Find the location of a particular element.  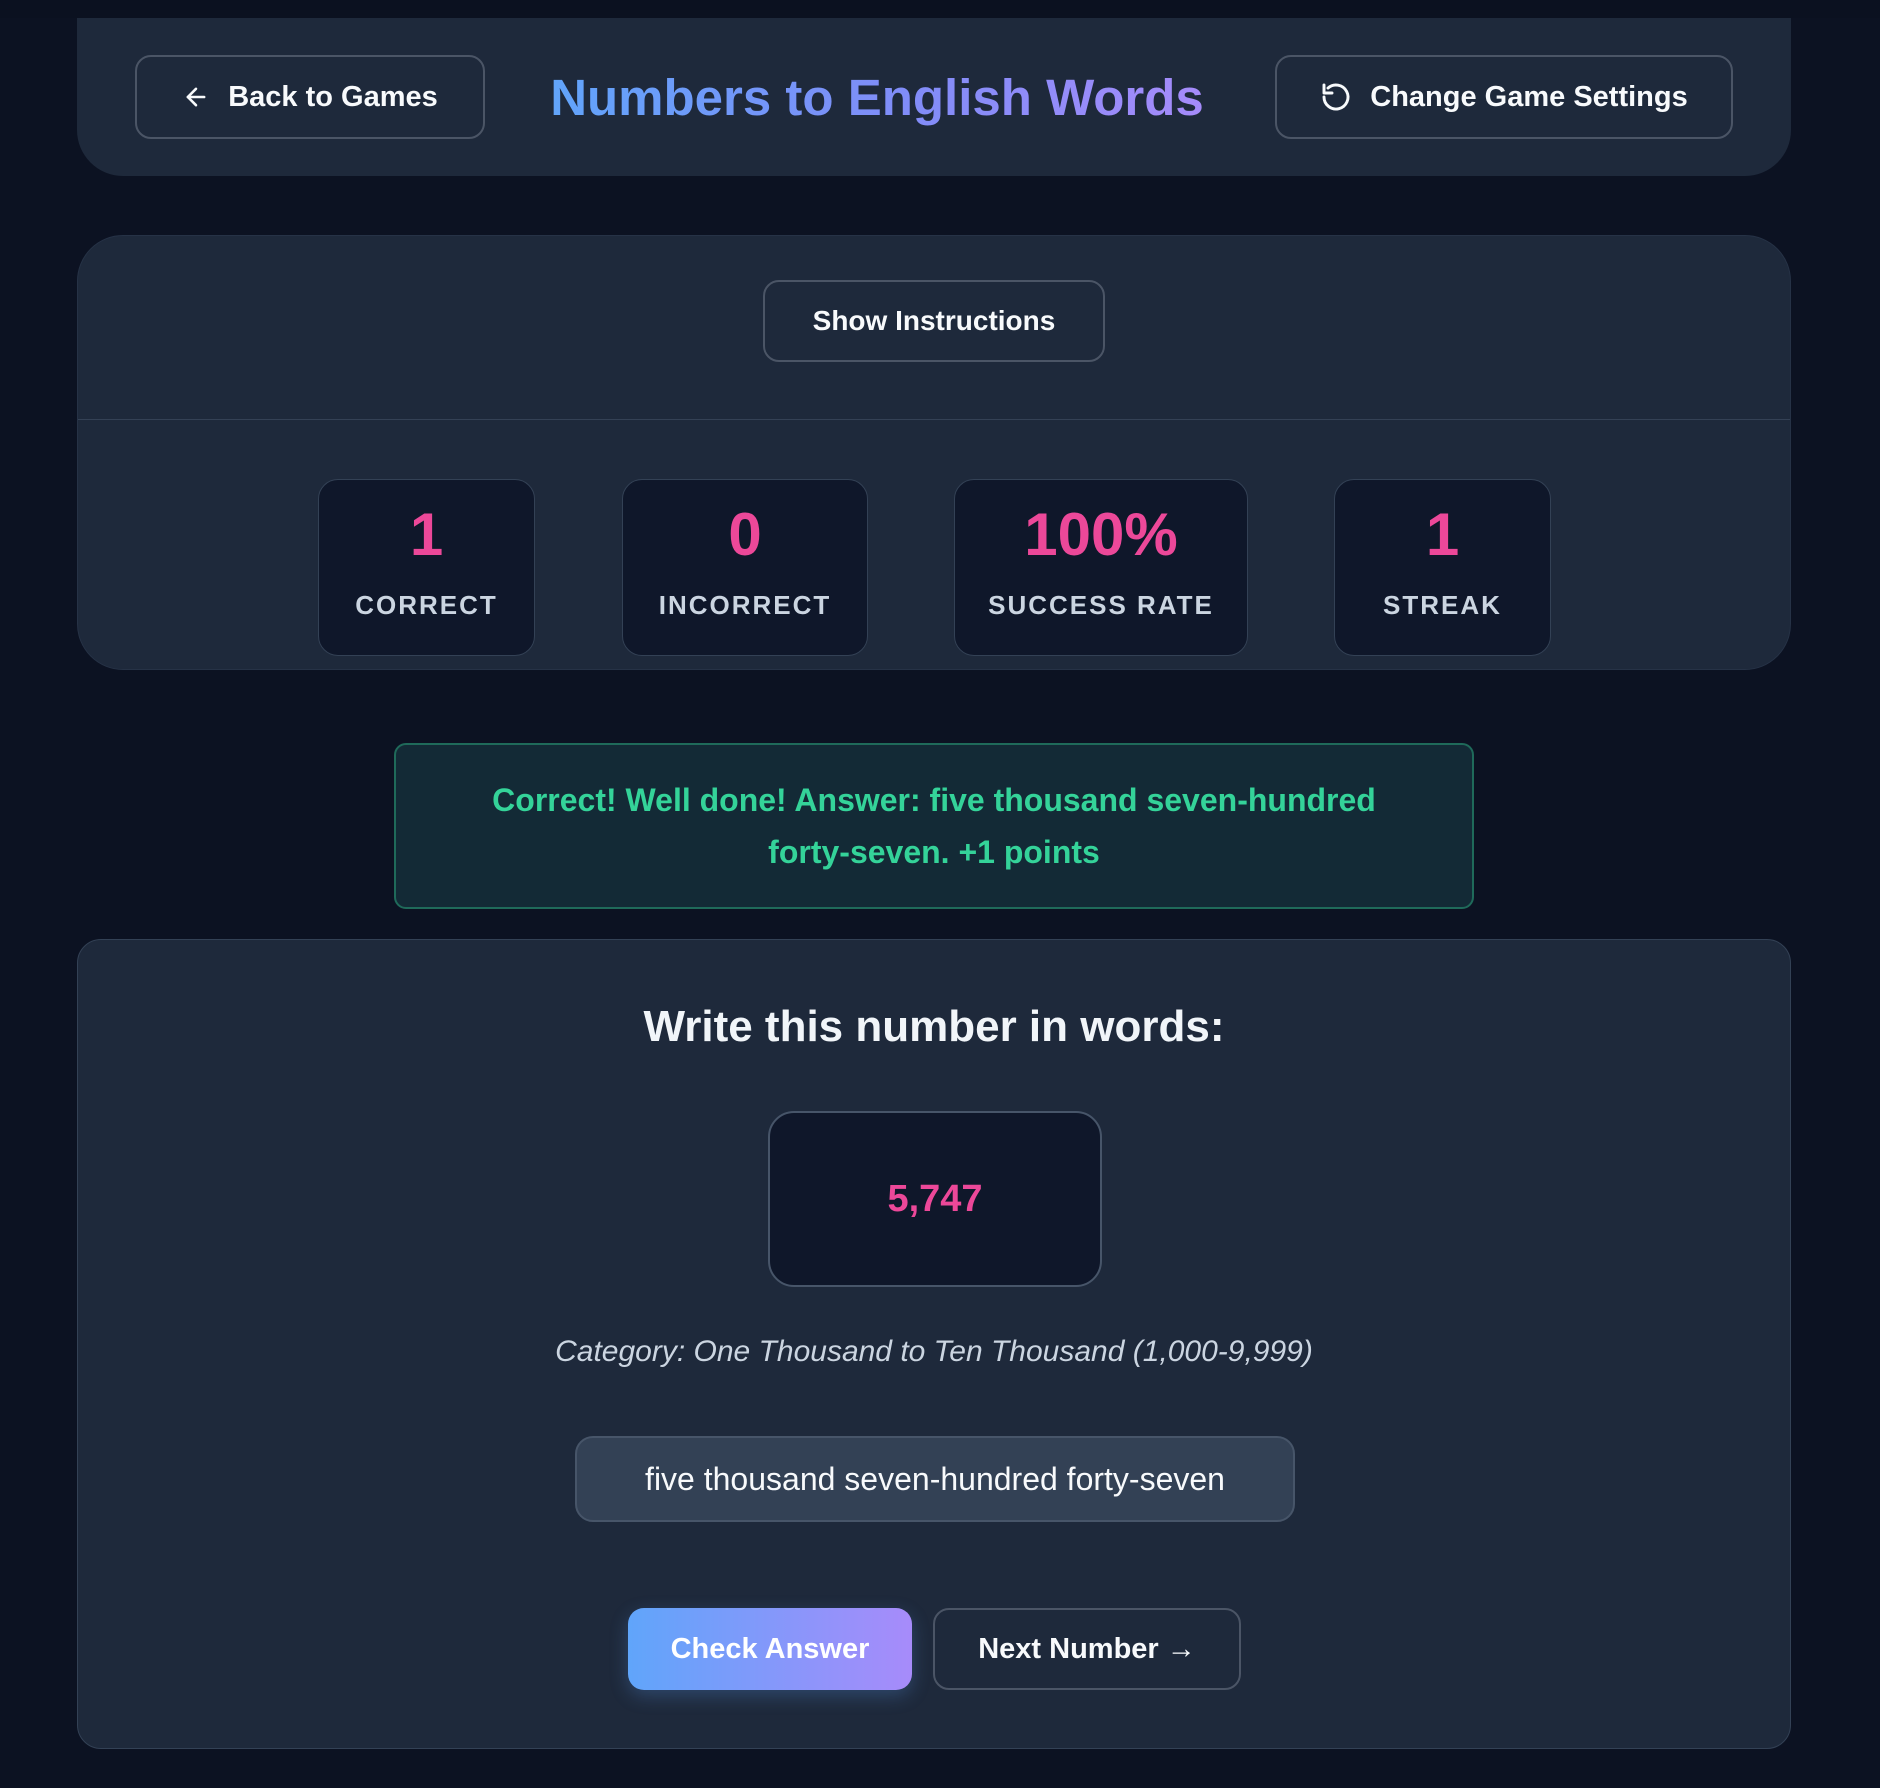

stat-streak: 1 STREAK is located at coordinates (1442, 567).